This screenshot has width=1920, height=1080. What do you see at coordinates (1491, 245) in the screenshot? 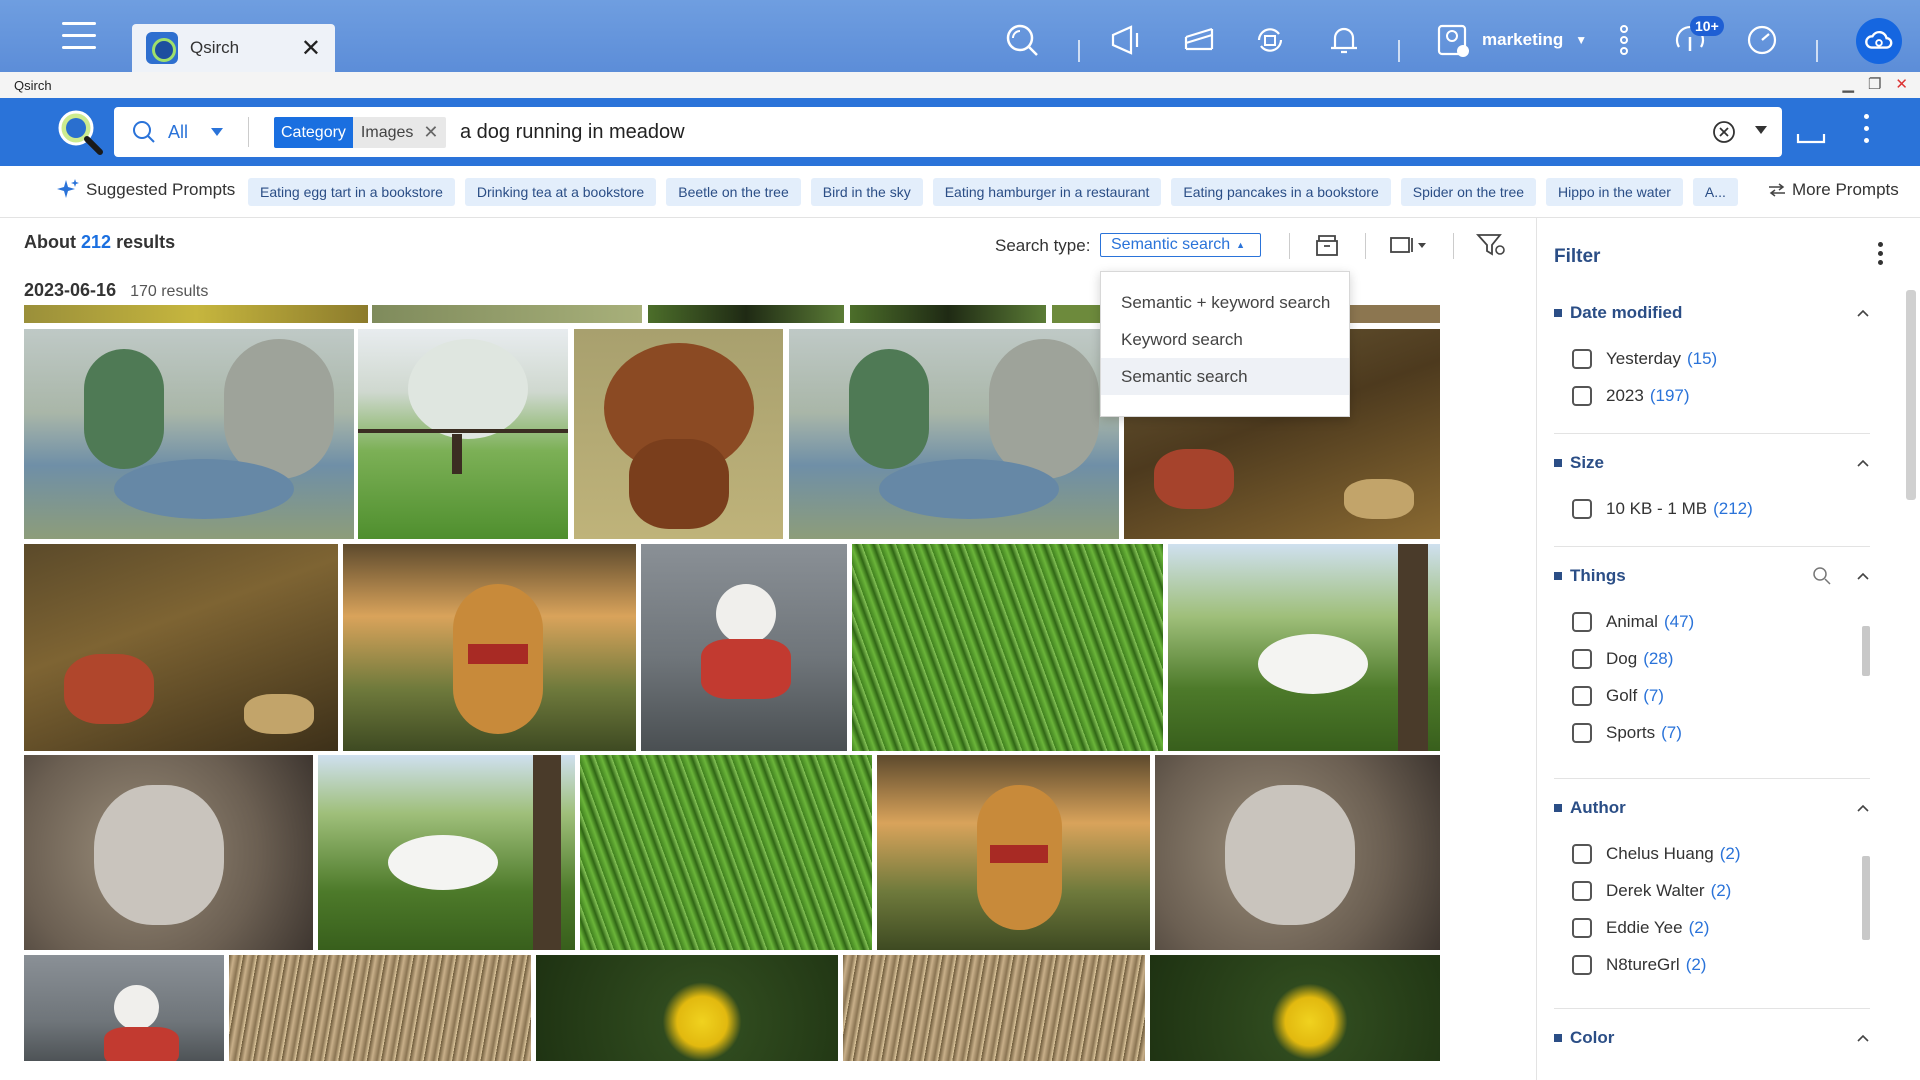
I see `filter-toggle-icon` at bounding box center [1491, 245].